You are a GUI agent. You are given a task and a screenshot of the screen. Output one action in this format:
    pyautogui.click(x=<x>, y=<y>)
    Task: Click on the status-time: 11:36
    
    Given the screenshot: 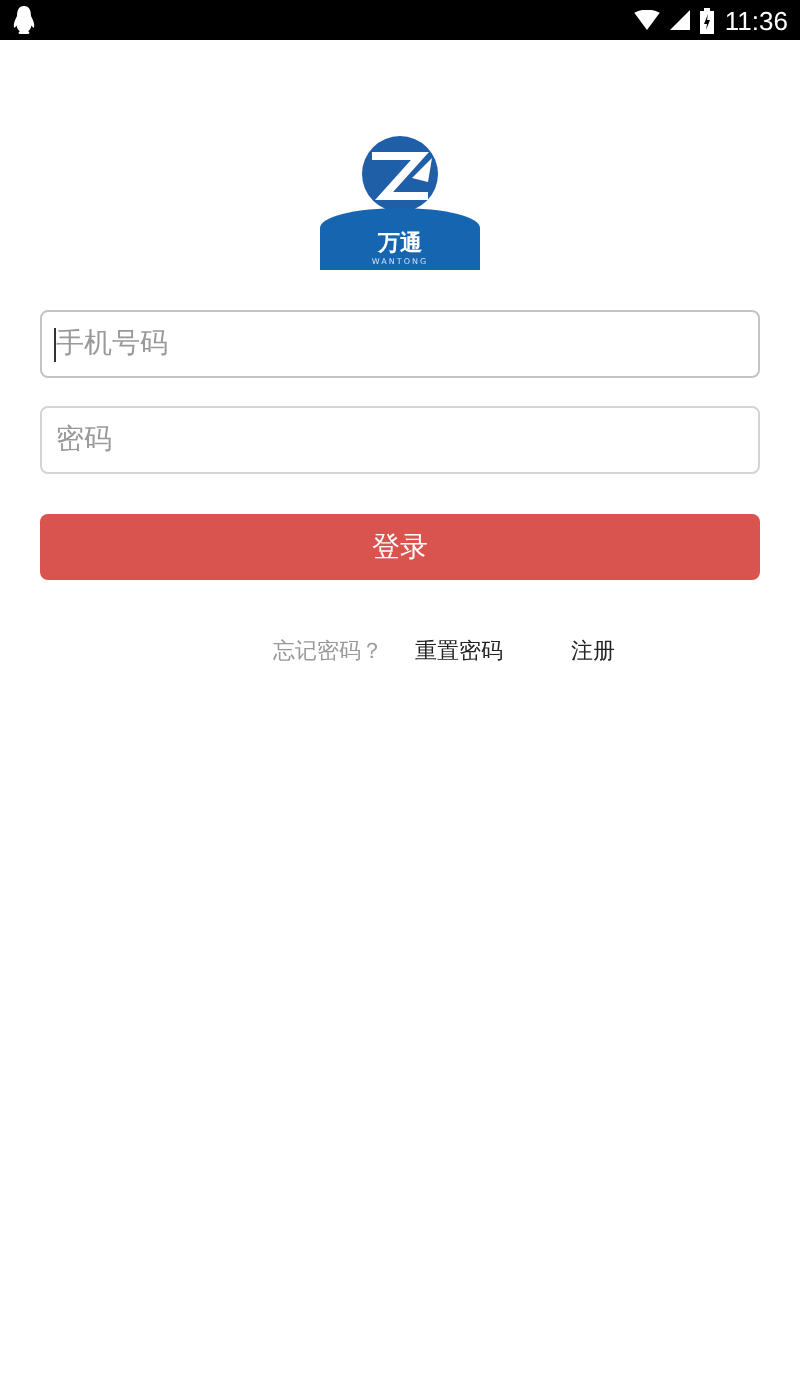 What is the action you would take?
    pyautogui.click(x=756, y=20)
    